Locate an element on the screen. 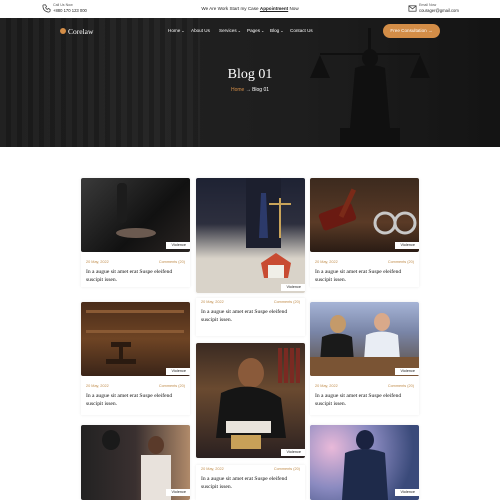 The width and height of the screenshot is (500, 500). page-title: Blog 01 is located at coordinates (250, 74).